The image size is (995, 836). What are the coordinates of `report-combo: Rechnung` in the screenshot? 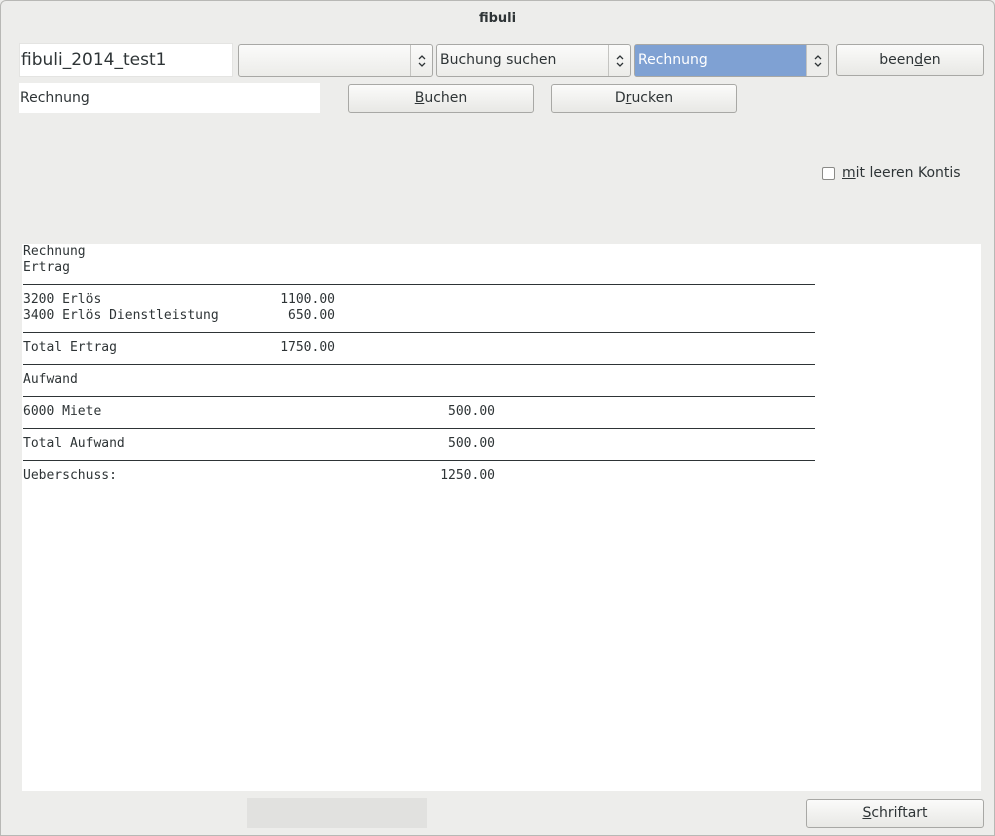 It's located at (731, 60).